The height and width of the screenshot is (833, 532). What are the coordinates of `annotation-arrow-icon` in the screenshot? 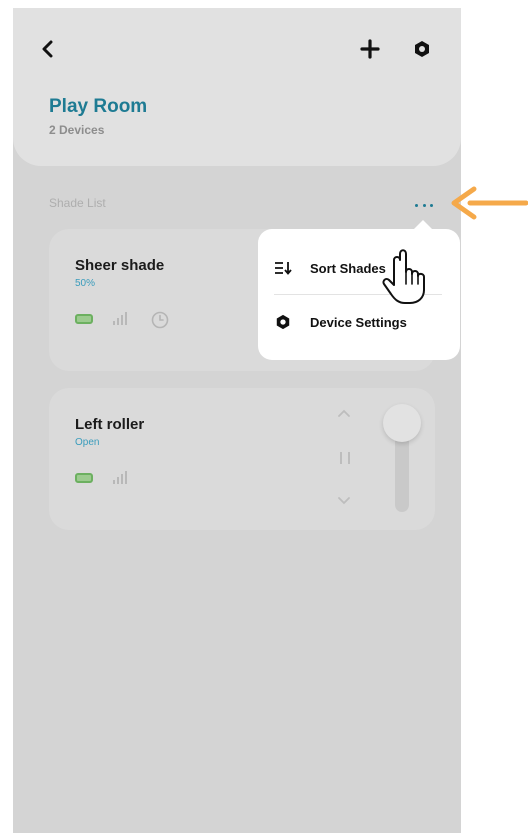 It's located at (489, 203).